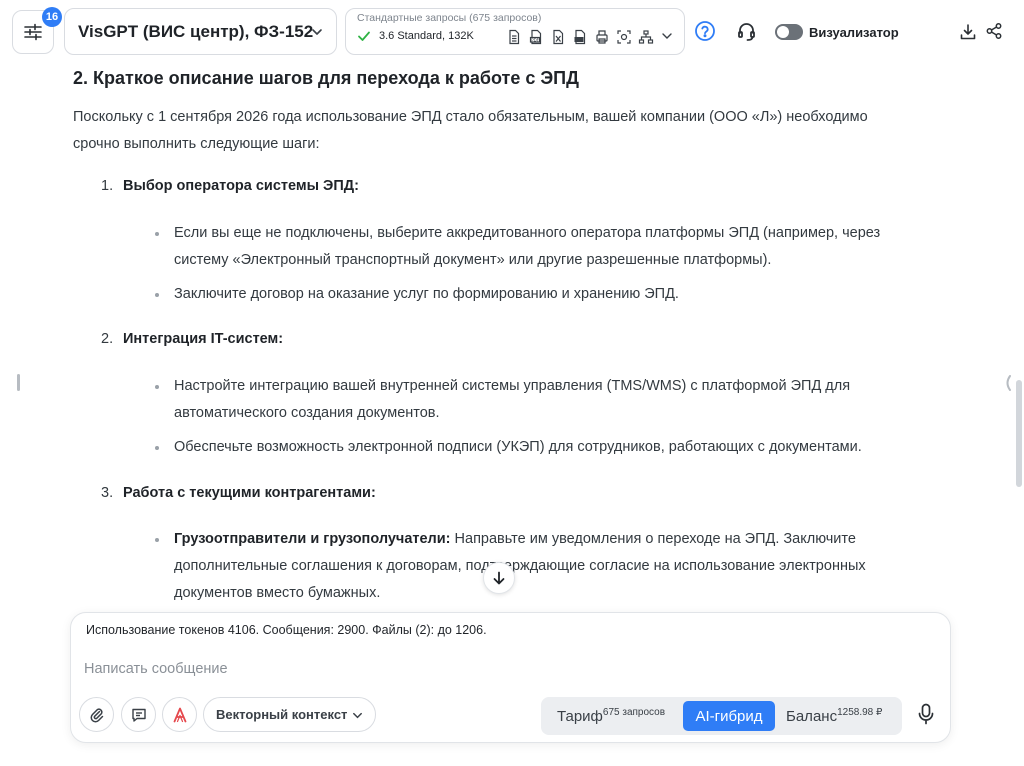  Describe the element at coordinates (107, 339) in the screenshot. I see `step-number: 2.` at that location.